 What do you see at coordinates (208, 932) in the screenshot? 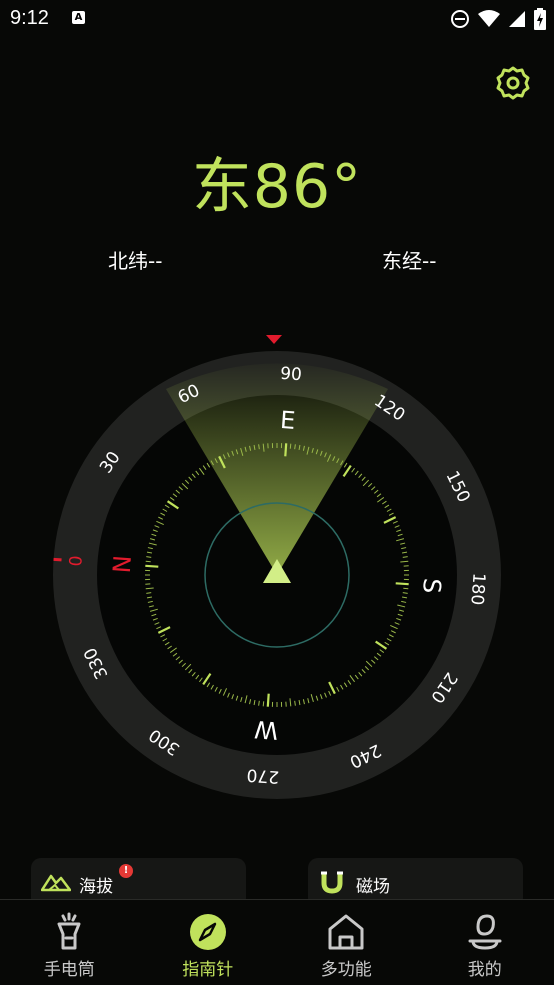
I see `compass-icon` at bounding box center [208, 932].